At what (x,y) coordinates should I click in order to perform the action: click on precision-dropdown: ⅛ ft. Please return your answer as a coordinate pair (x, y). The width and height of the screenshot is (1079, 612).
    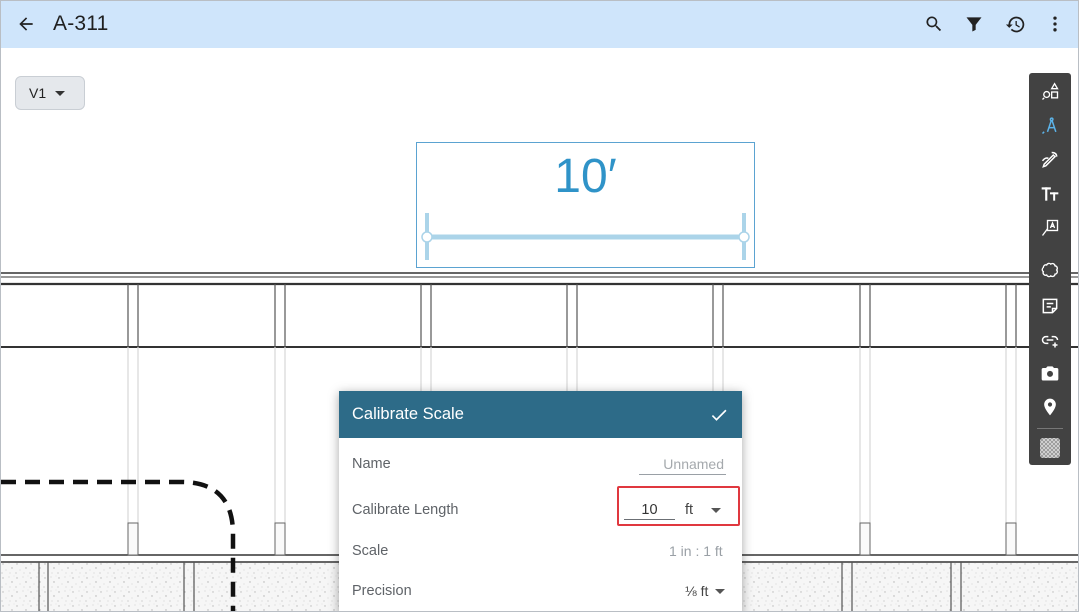
    Looking at the image, I should click on (708, 591).